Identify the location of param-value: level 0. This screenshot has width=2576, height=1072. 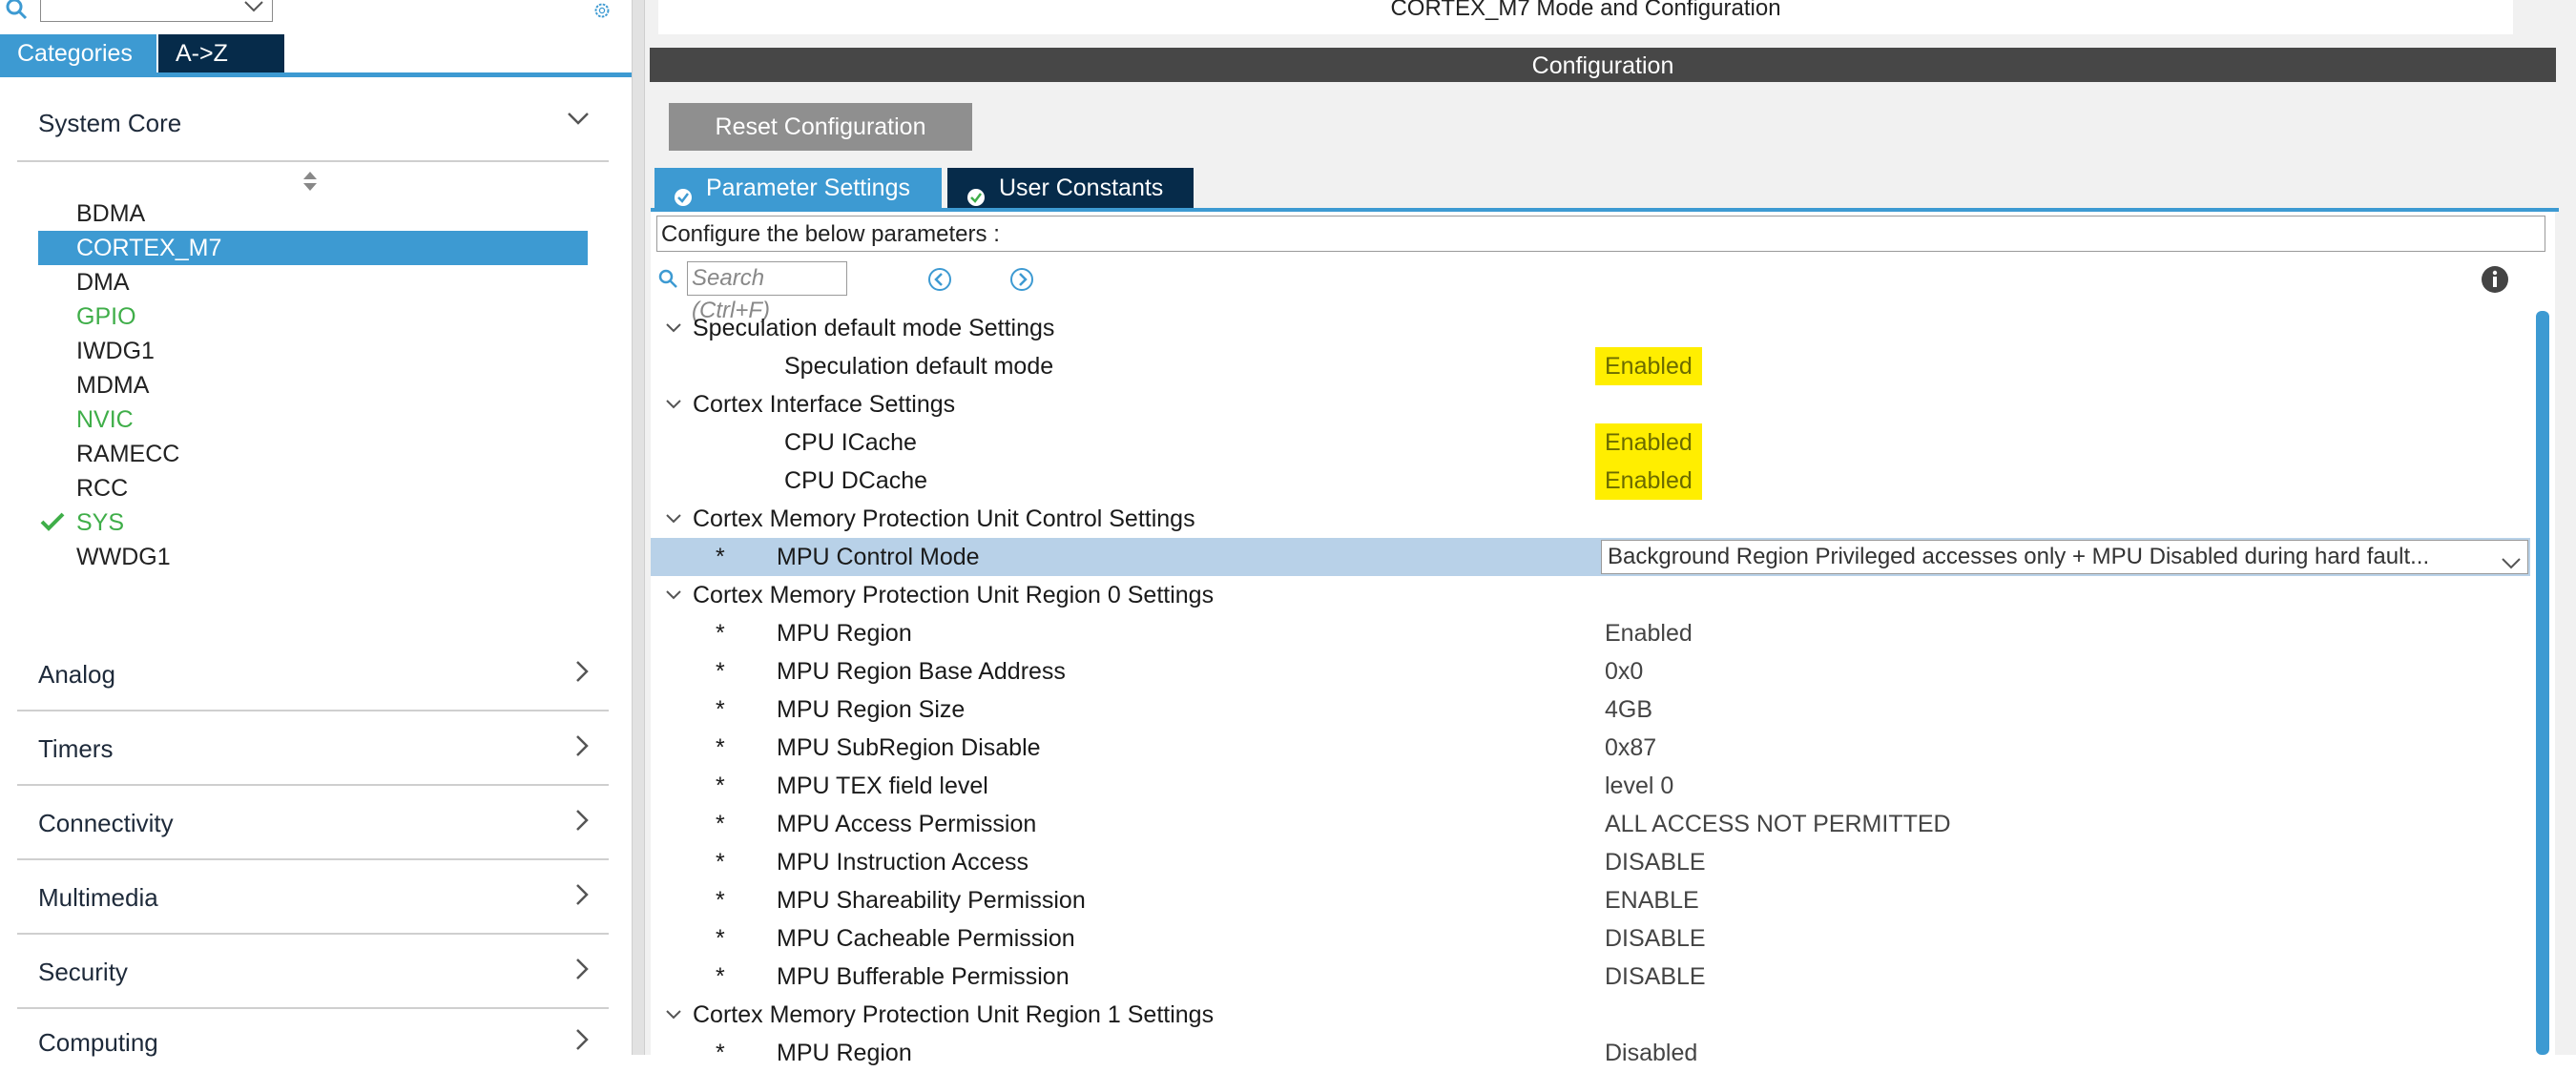
(1639, 786).